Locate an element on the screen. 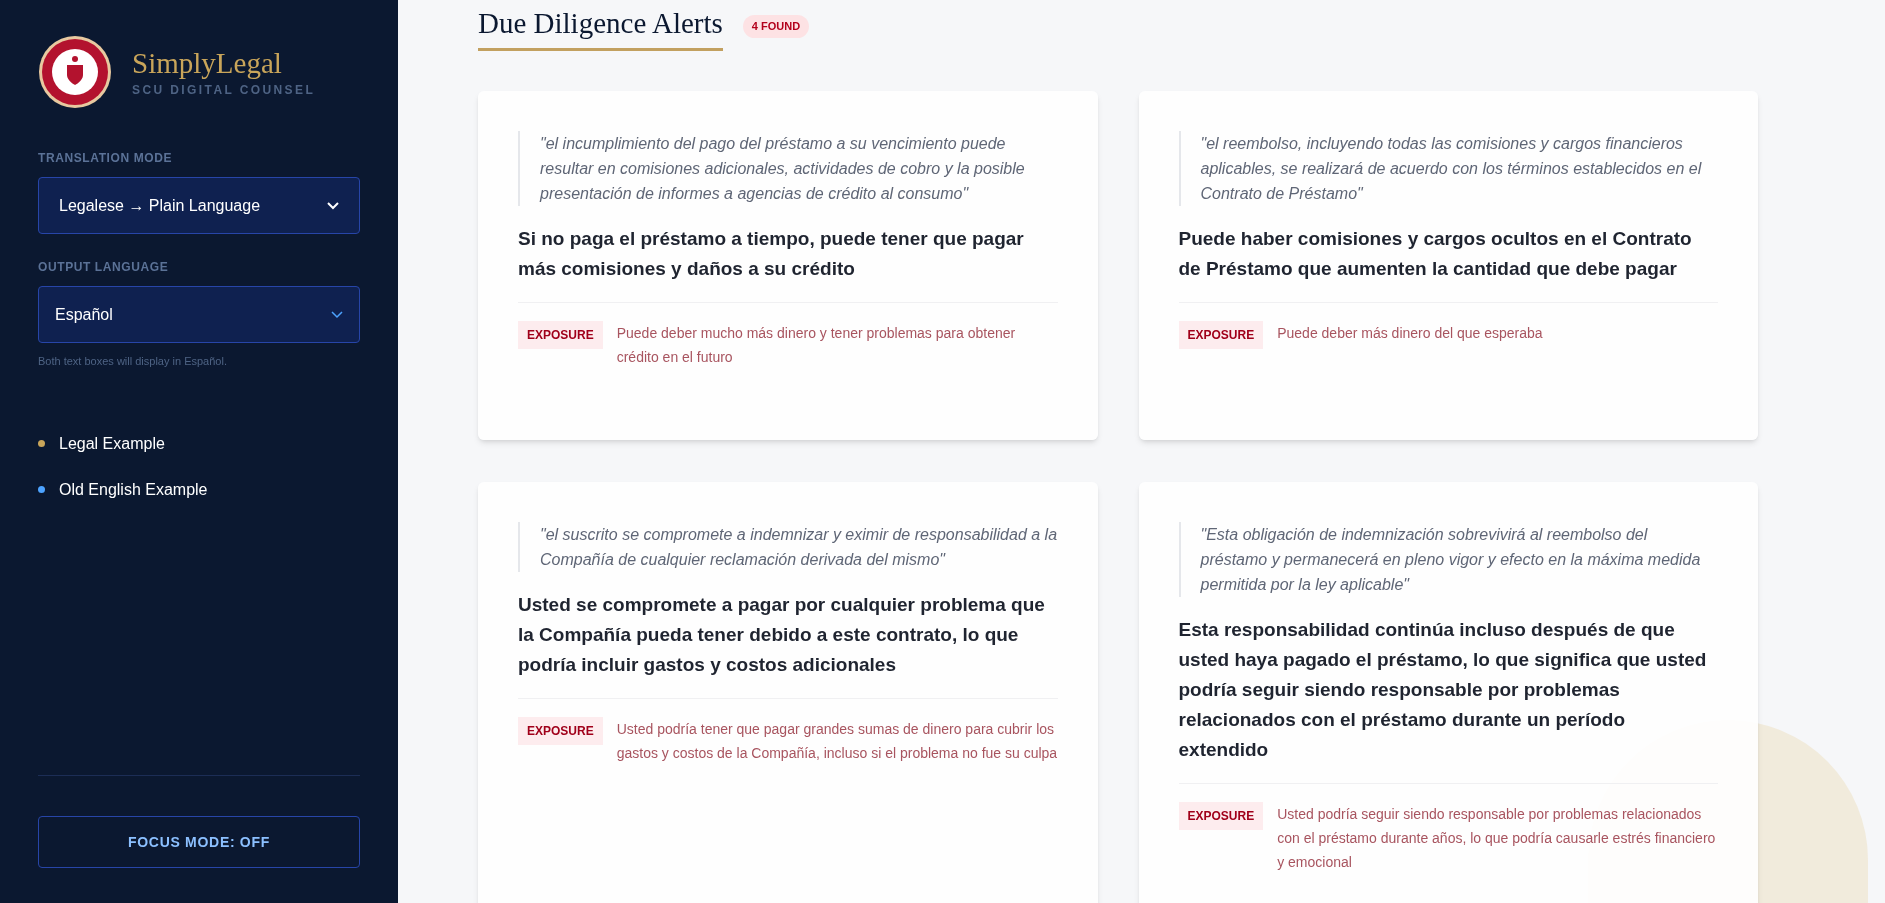 This screenshot has height=903, width=1885. exposure-text: Puede deber mucho más dinero y tener problemas para obtener crédito en el futuro is located at coordinates (816, 345).